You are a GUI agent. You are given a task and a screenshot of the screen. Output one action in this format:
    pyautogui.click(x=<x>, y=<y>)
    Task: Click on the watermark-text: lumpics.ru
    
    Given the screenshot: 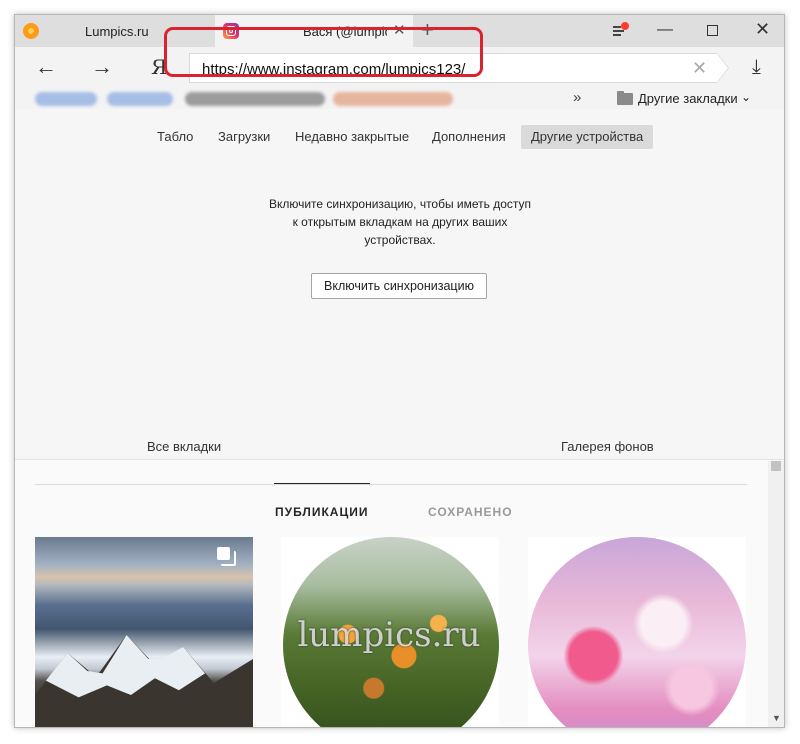 What is the action you would take?
    pyautogui.click(x=389, y=635)
    